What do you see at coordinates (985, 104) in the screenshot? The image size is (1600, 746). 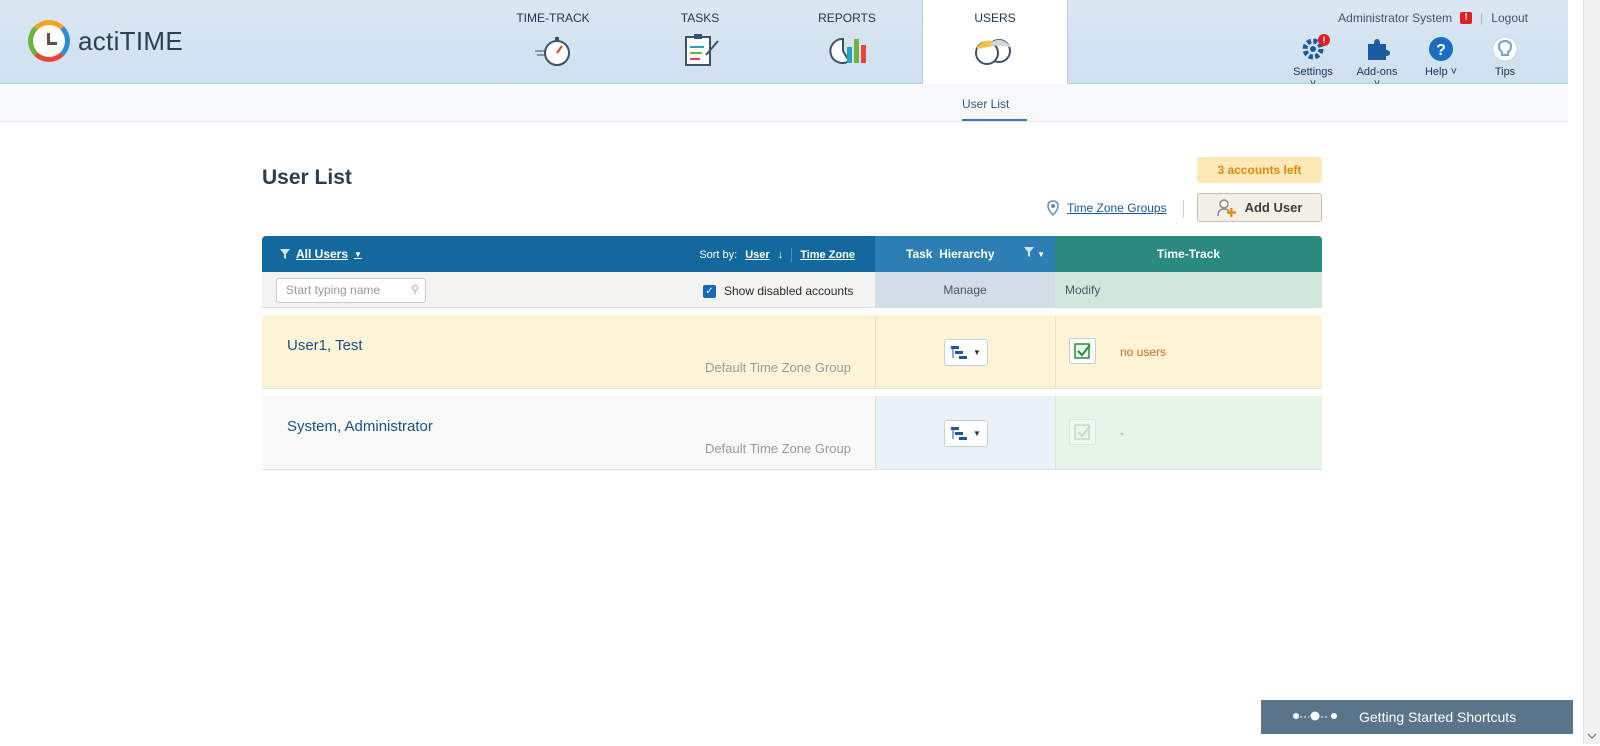 I see `tab-user-list: User List` at bounding box center [985, 104].